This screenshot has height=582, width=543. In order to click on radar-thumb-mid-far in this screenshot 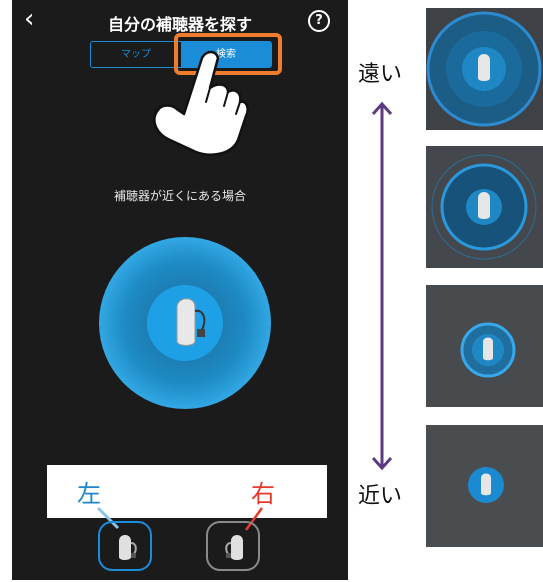, I will do `click(484, 207)`.